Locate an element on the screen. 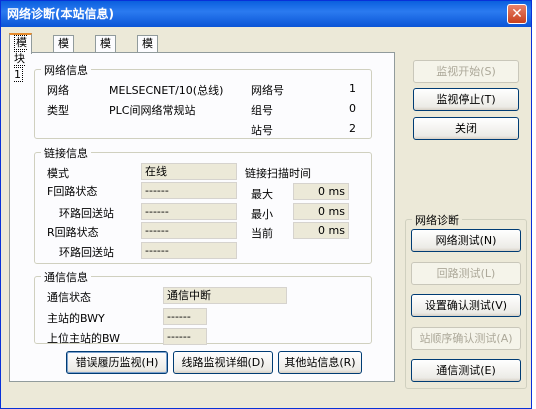  current-label: 当前 is located at coordinates (262, 233).